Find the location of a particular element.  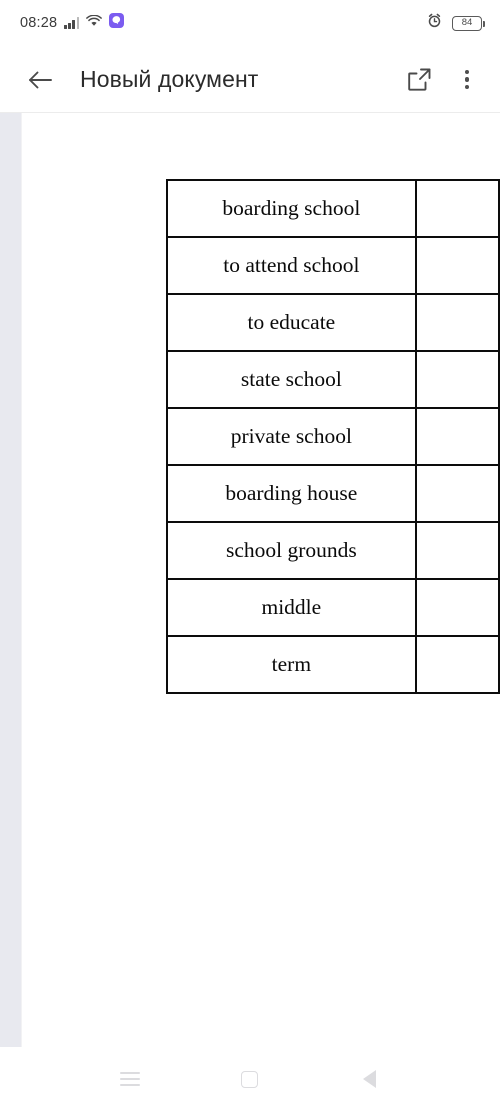

table-cell-term: term is located at coordinates (291, 664).